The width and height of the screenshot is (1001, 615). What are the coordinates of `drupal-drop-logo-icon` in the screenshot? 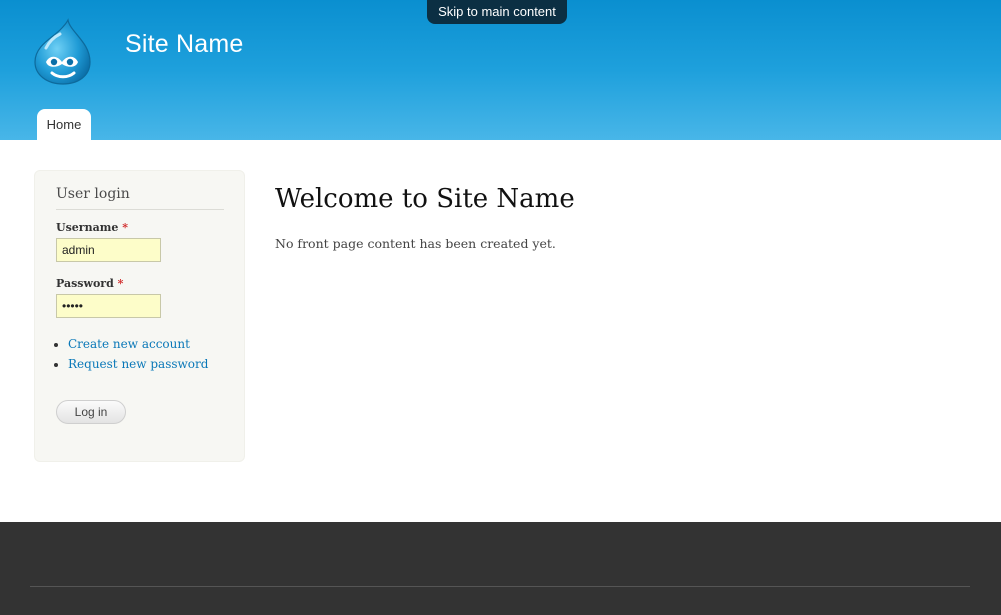 It's located at (63, 52).